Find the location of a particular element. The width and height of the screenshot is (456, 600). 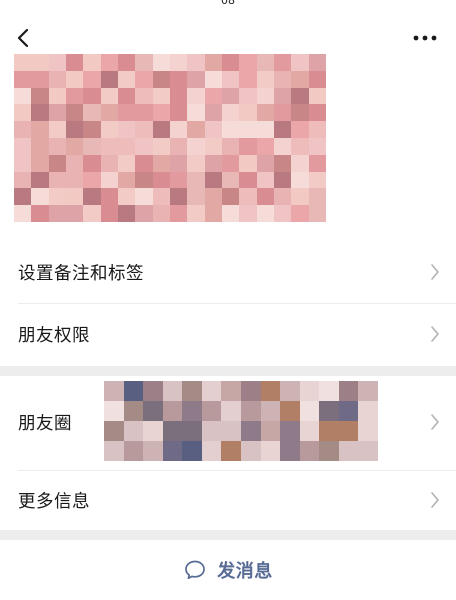

moments-label: 朋友圈 is located at coordinates (45, 423).